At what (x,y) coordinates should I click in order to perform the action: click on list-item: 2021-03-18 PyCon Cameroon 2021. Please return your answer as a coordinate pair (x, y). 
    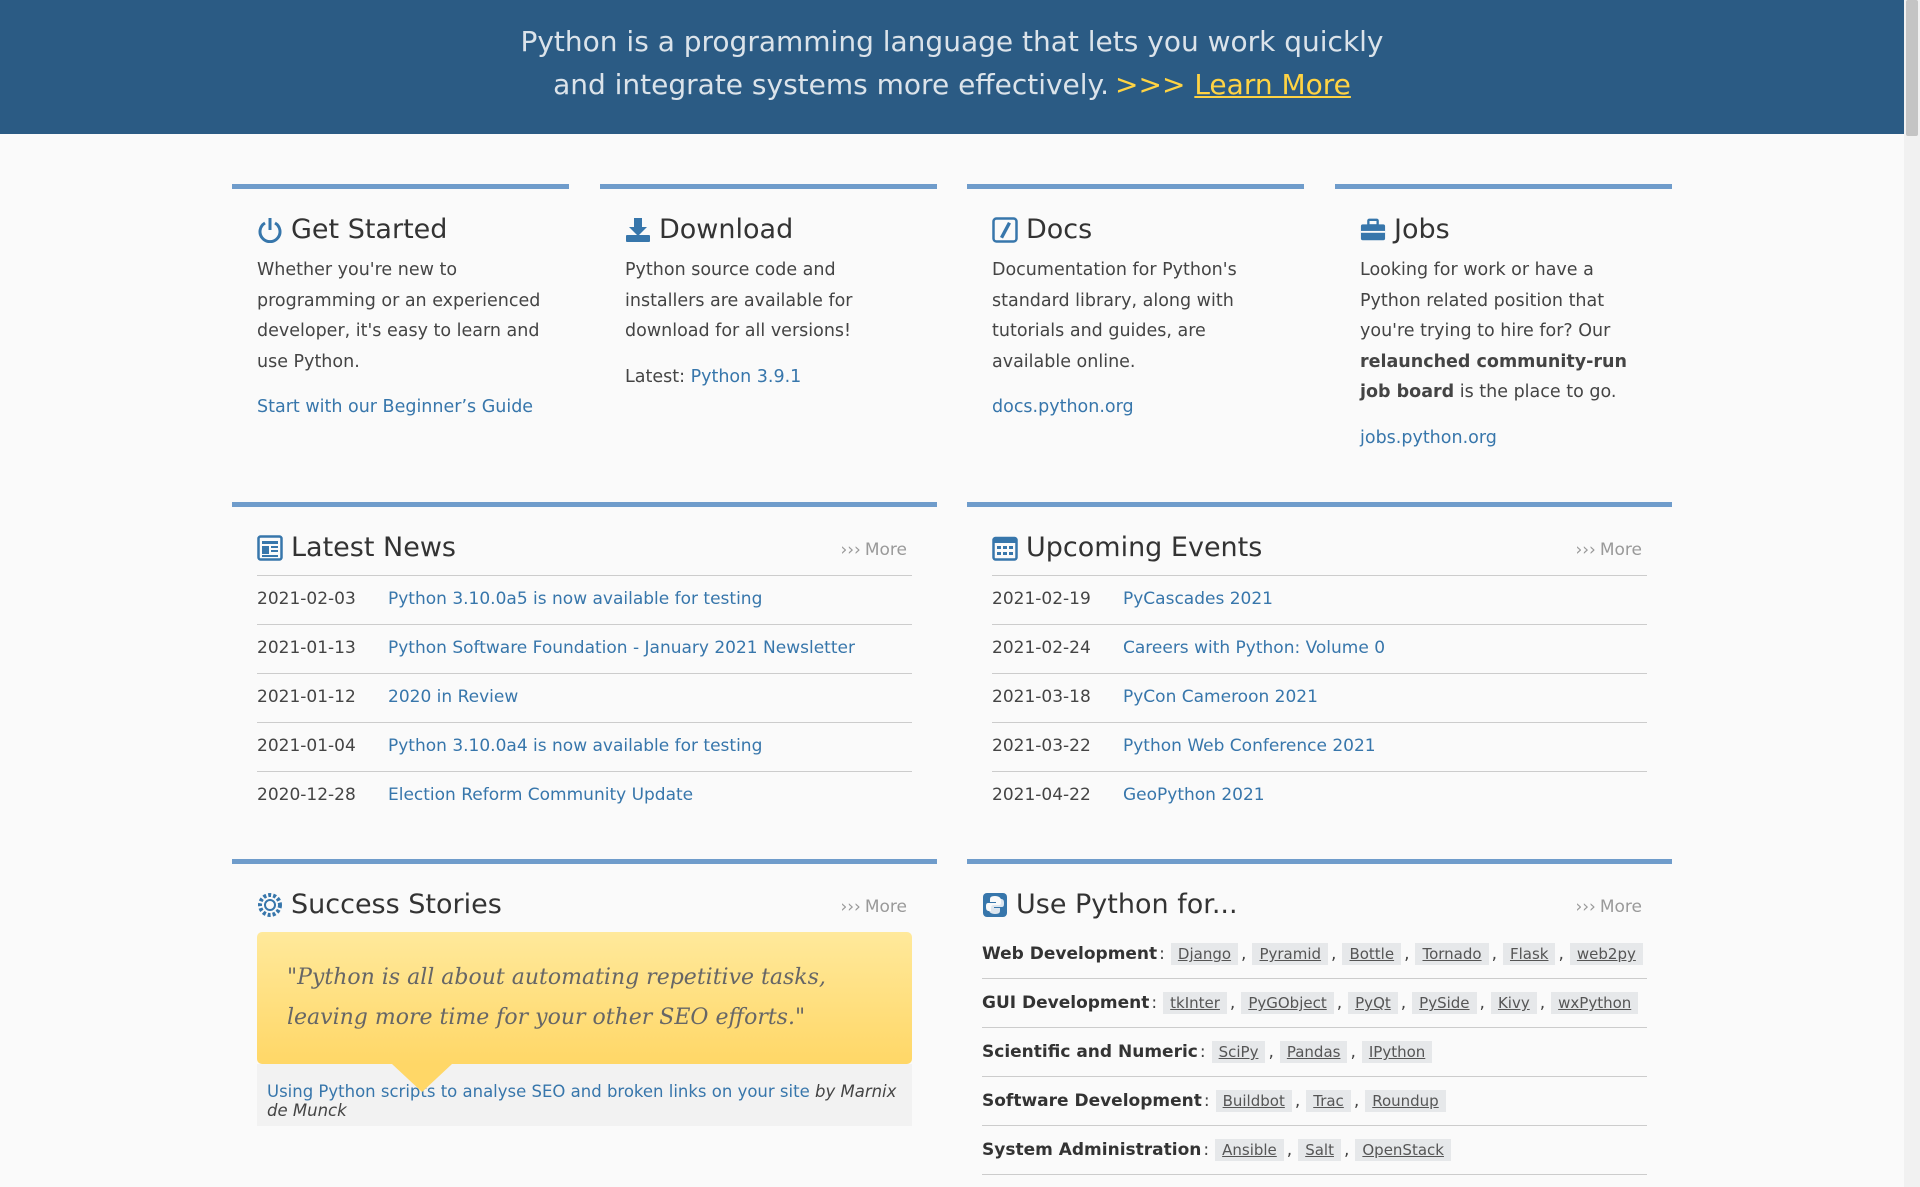
    Looking at the image, I should click on (1319, 697).